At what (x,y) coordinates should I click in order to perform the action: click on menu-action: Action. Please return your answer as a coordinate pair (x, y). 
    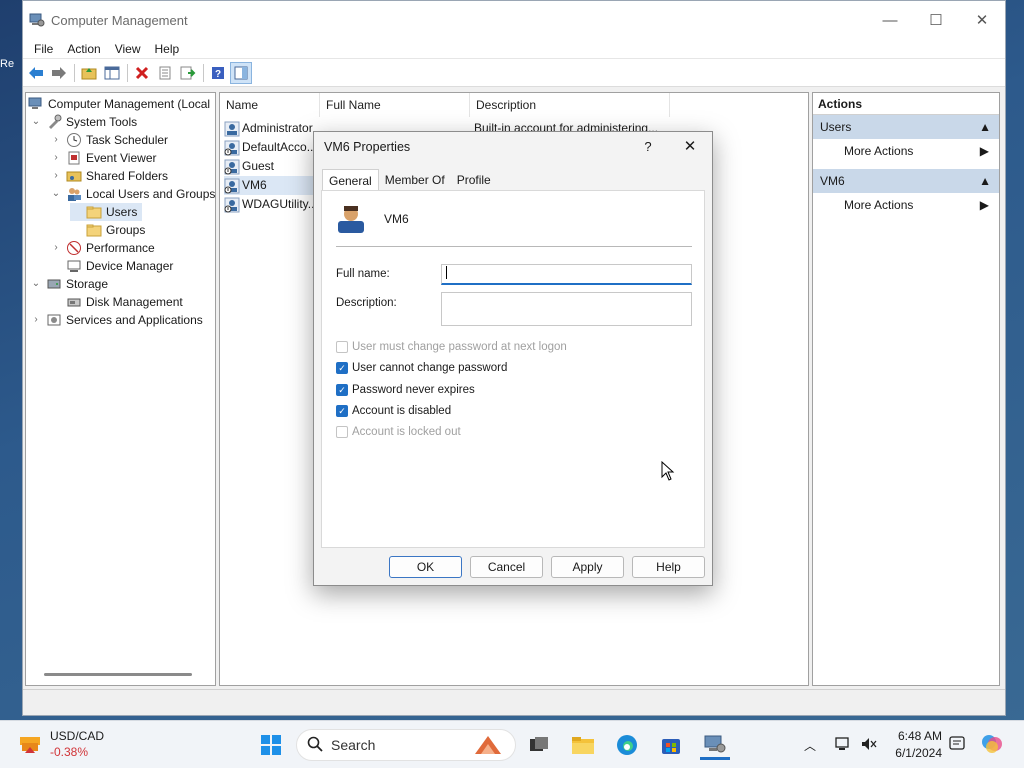
    Looking at the image, I should click on (83, 49).